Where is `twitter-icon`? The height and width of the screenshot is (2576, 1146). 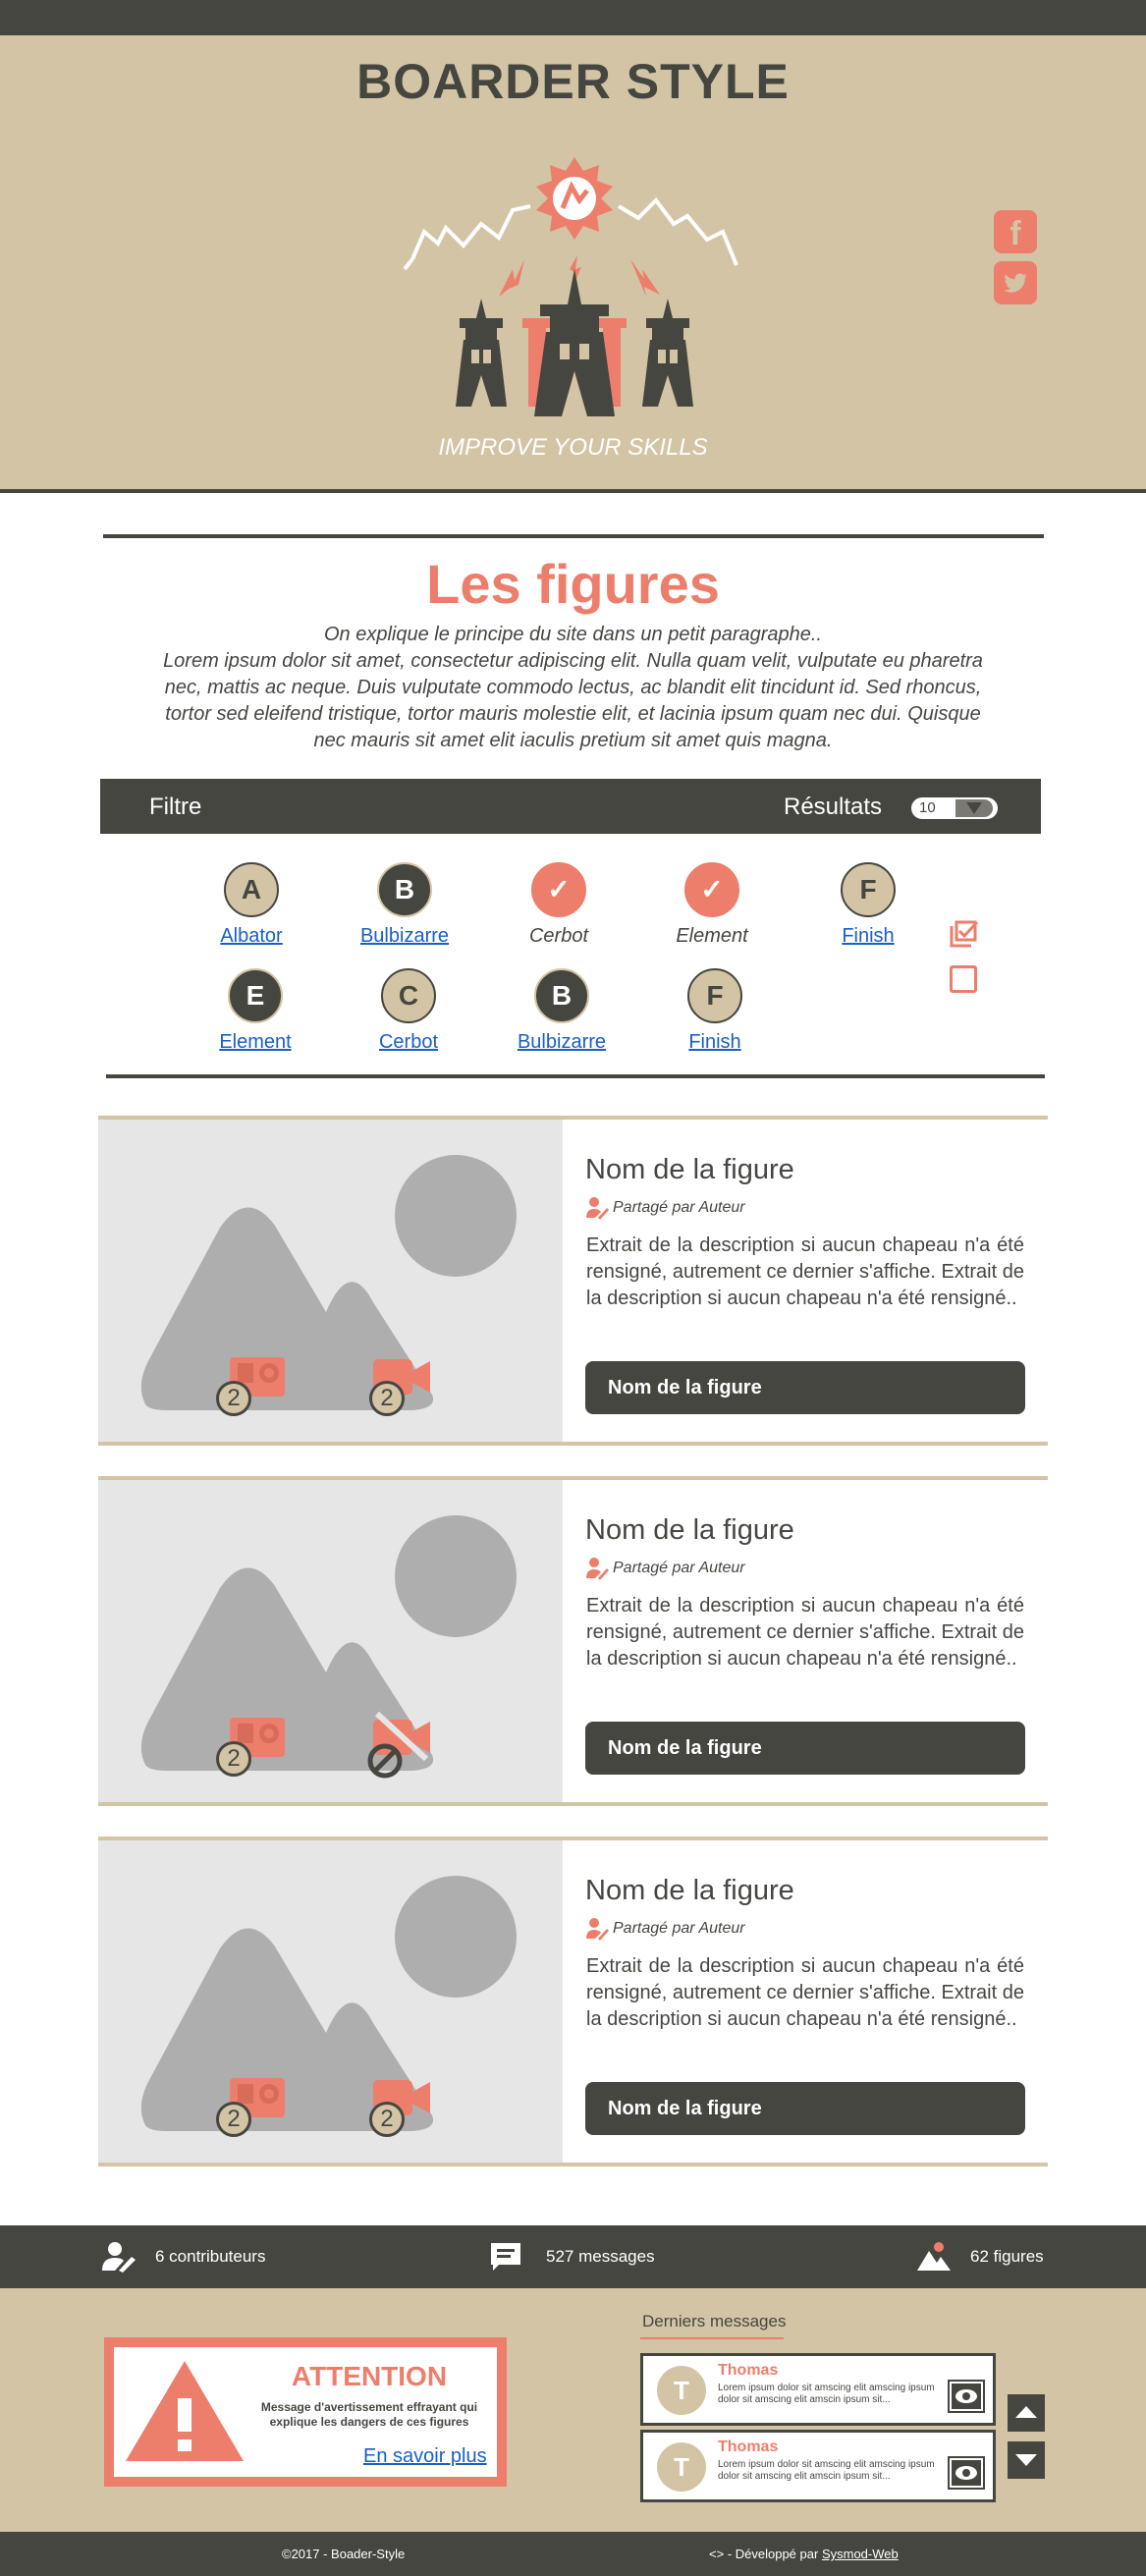 twitter-icon is located at coordinates (1015, 282).